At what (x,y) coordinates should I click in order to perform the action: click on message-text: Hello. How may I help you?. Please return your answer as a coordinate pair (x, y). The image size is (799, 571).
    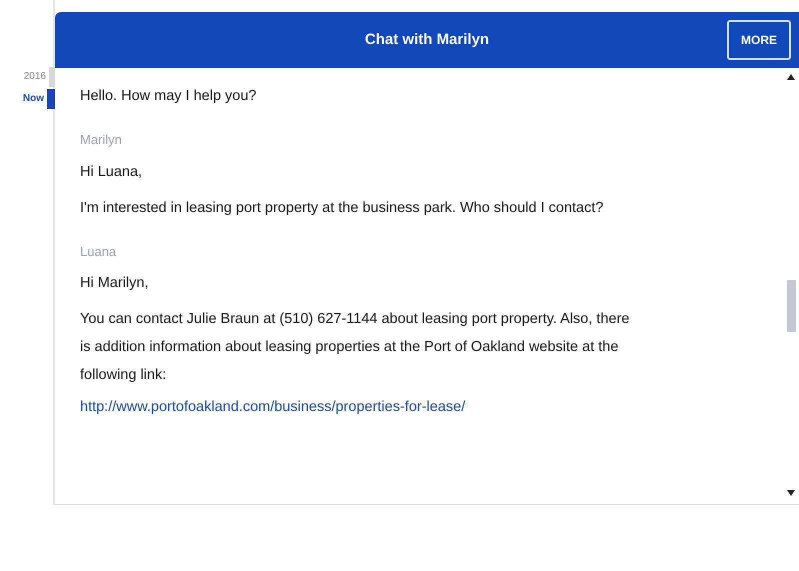
    Looking at the image, I should click on (169, 96).